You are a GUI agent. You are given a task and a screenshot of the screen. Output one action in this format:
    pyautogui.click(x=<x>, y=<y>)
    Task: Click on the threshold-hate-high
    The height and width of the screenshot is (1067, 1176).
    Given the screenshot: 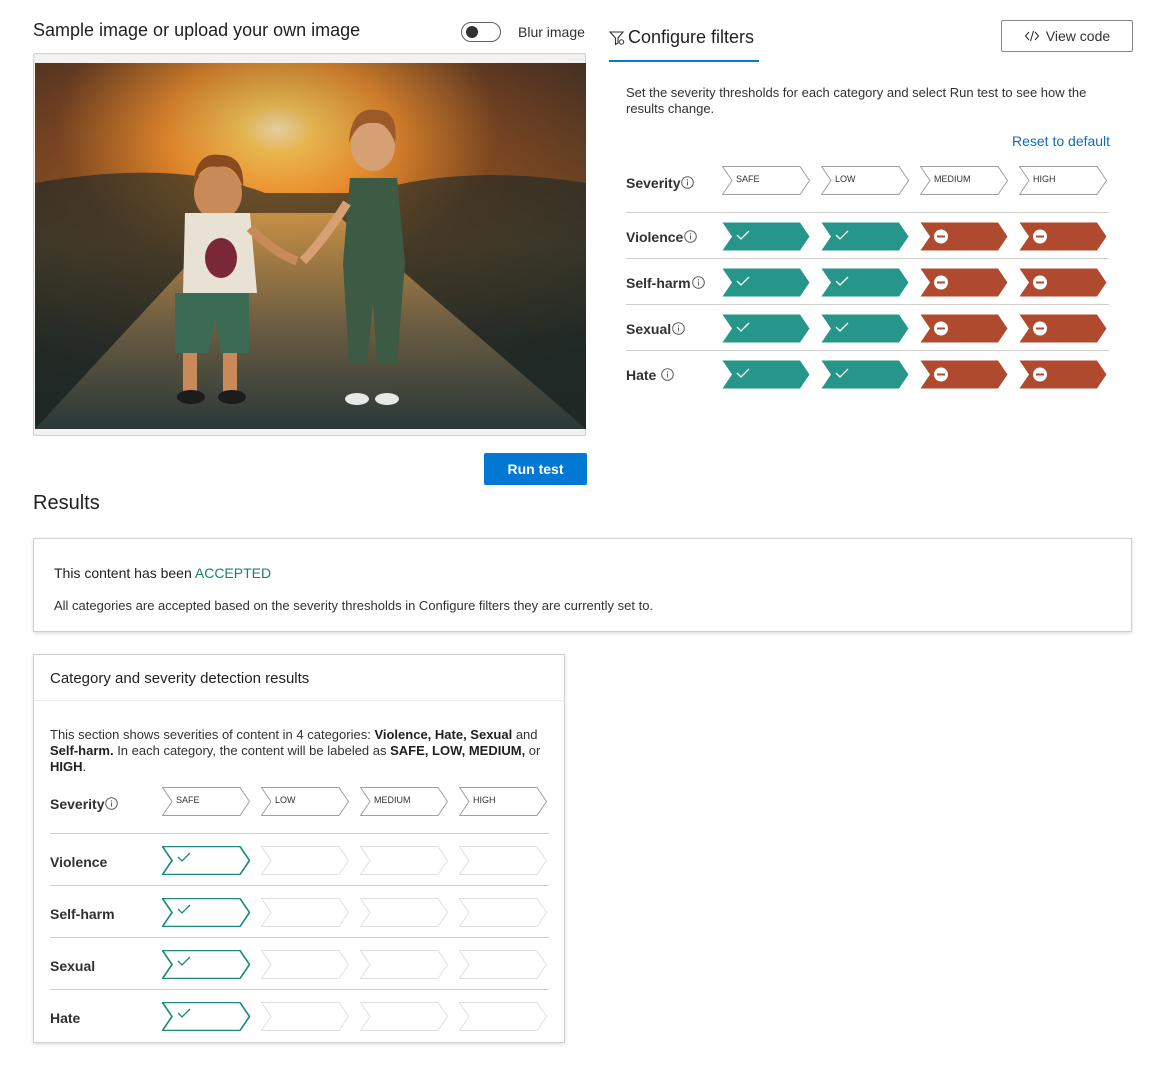 What is the action you would take?
    pyautogui.click(x=1063, y=374)
    